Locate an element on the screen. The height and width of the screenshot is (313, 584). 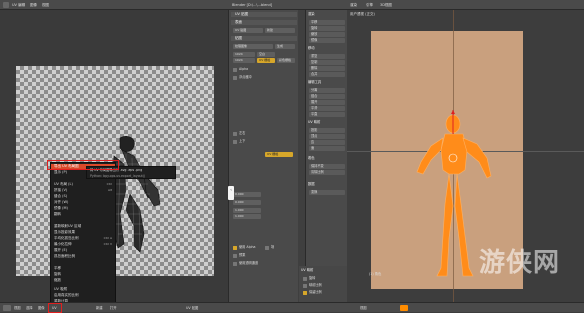
fields-checkbox is located at coordinates (267, 248).